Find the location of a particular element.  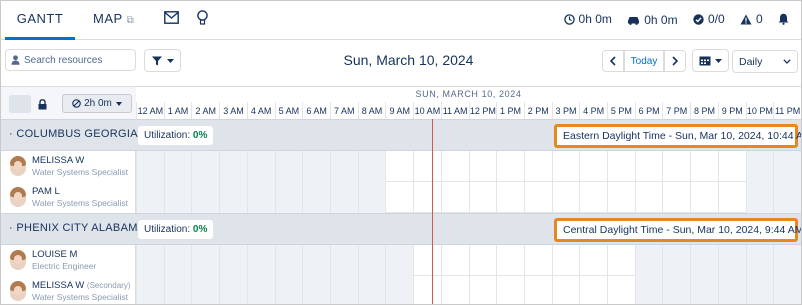

select-all-toggle is located at coordinates (20, 104).